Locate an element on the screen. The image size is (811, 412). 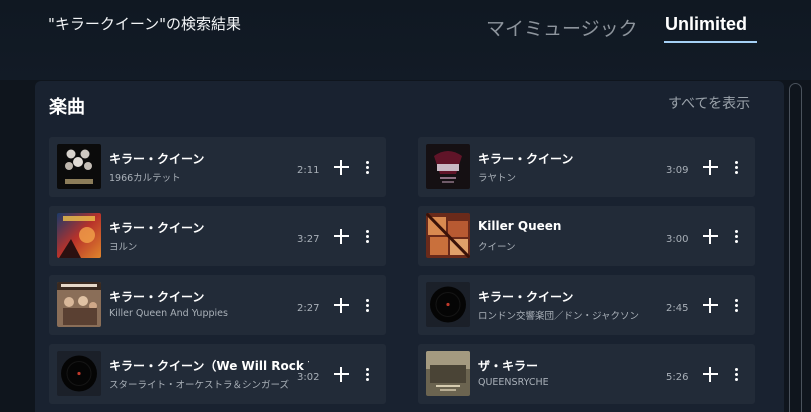
track-duration: 3:02 is located at coordinates (308, 377).